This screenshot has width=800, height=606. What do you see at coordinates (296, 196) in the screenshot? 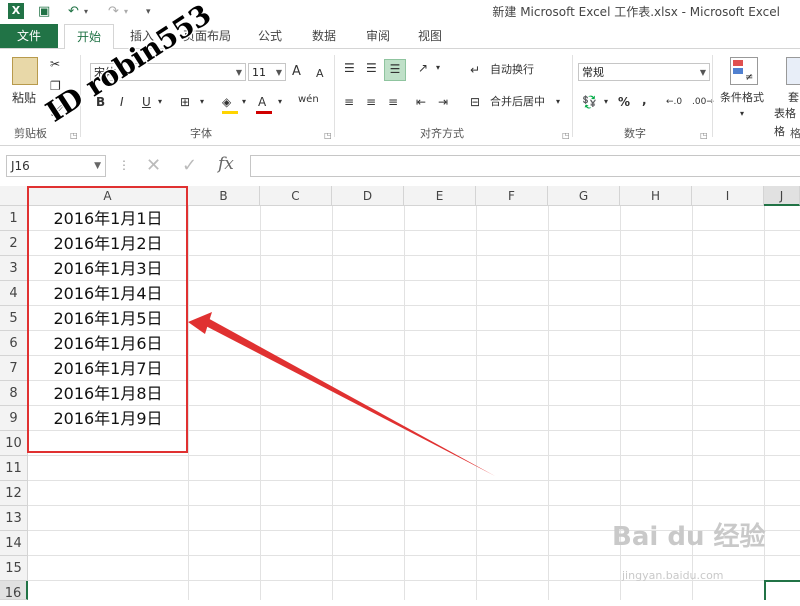
I see `column-header-c: C` at bounding box center [296, 196].